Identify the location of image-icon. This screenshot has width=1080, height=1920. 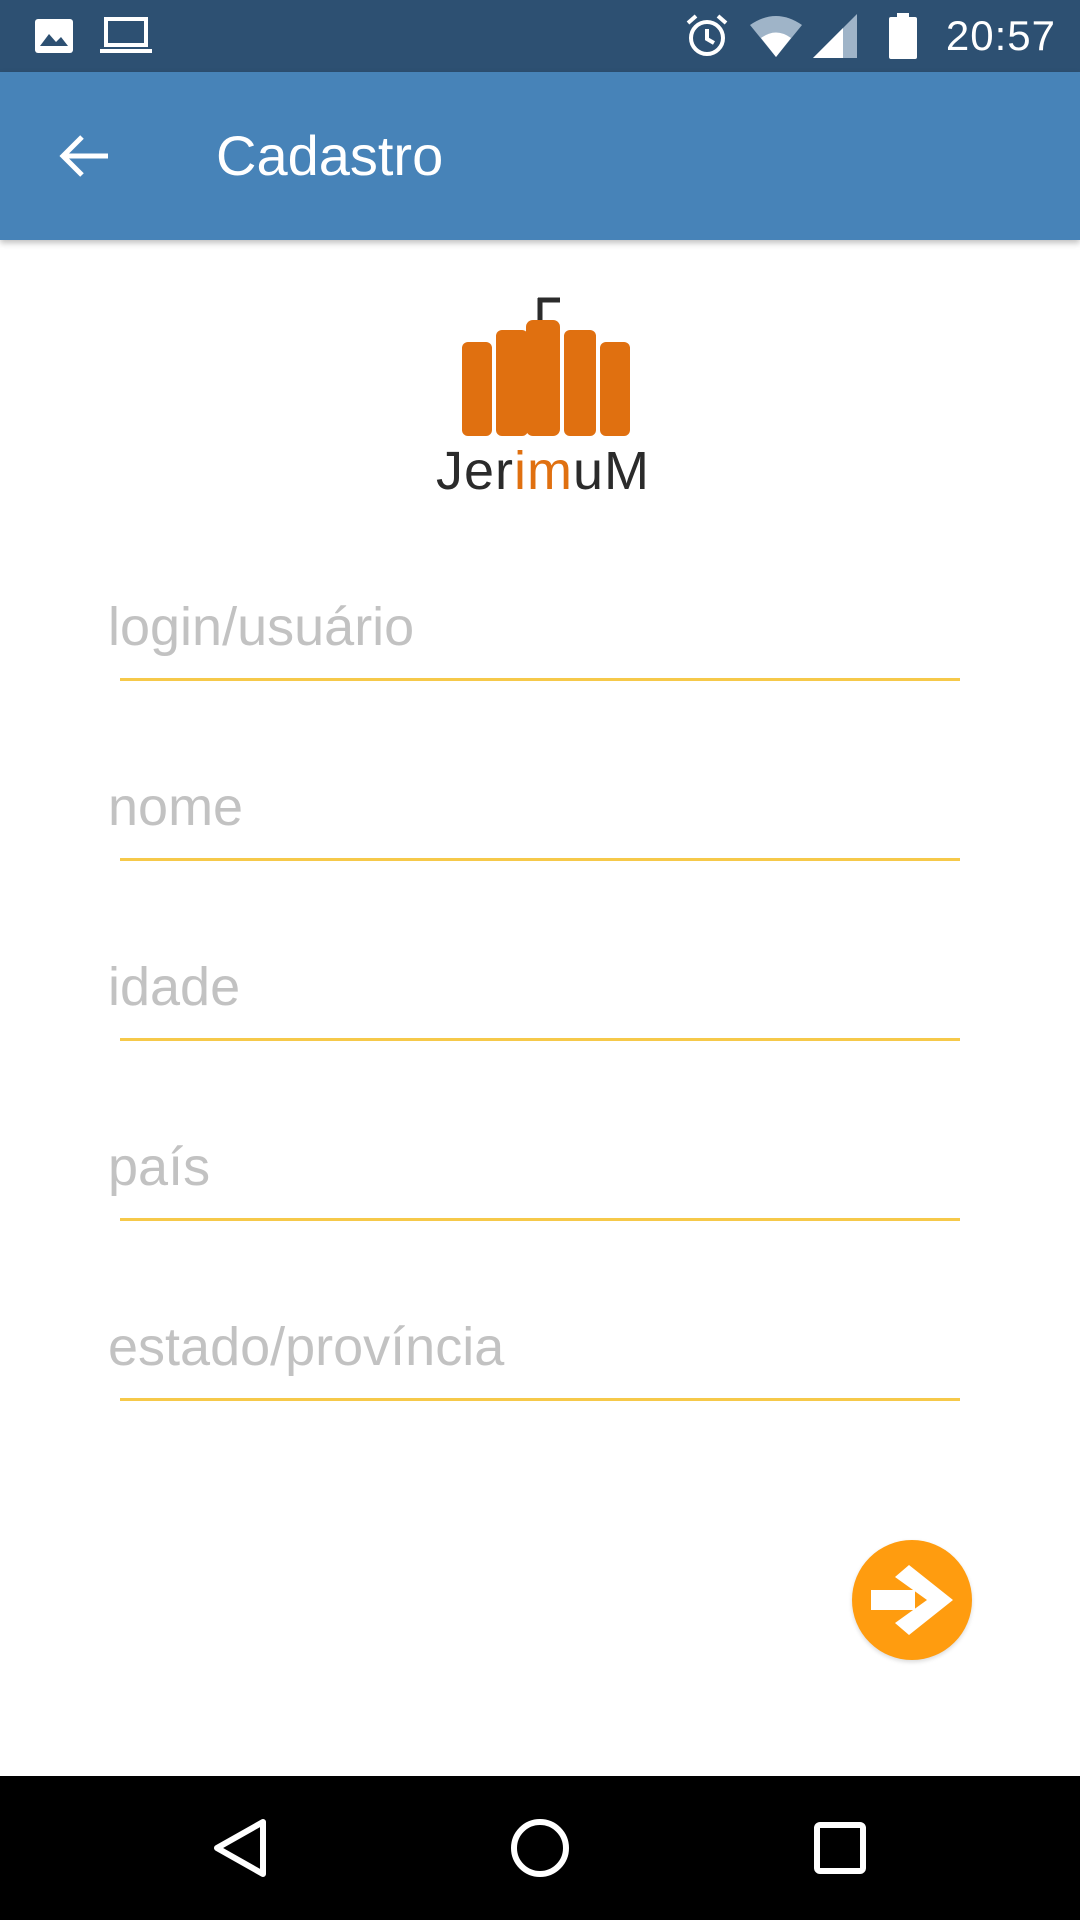
(54, 36).